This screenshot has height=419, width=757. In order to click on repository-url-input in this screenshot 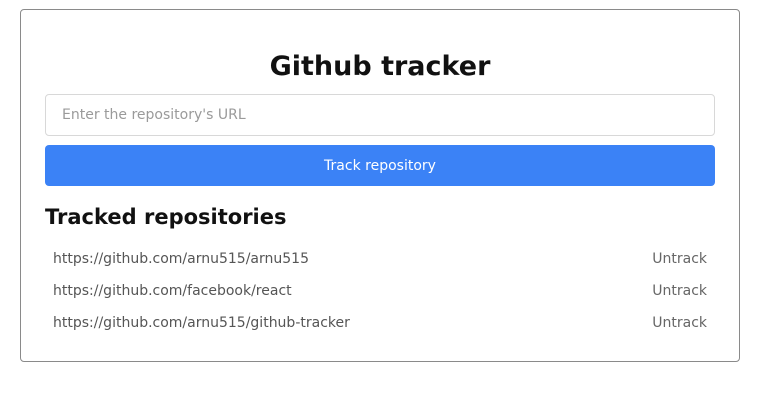, I will do `click(380, 115)`.